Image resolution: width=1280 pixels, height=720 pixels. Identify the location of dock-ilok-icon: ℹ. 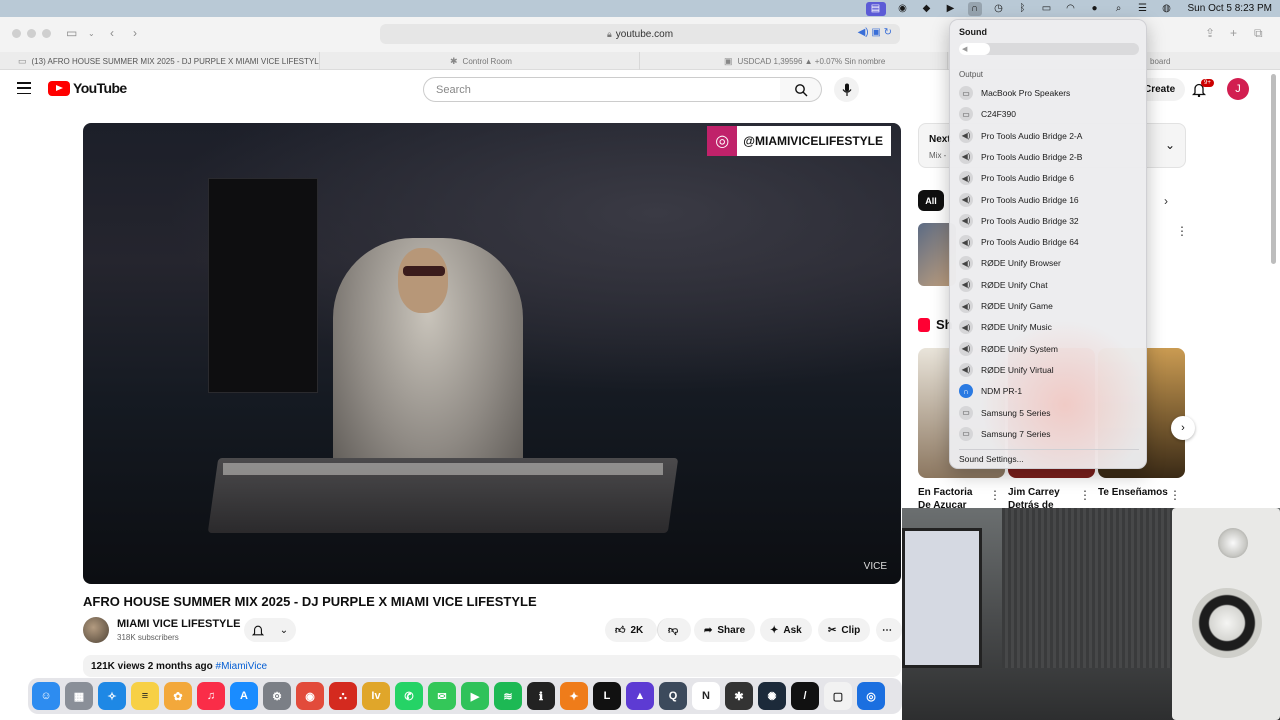
(541, 696).